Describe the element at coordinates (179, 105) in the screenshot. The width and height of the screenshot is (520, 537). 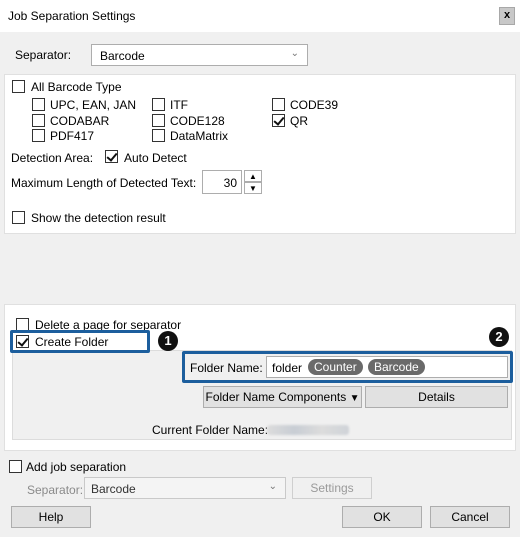
I see `barcode-itf-label: ITF` at that location.